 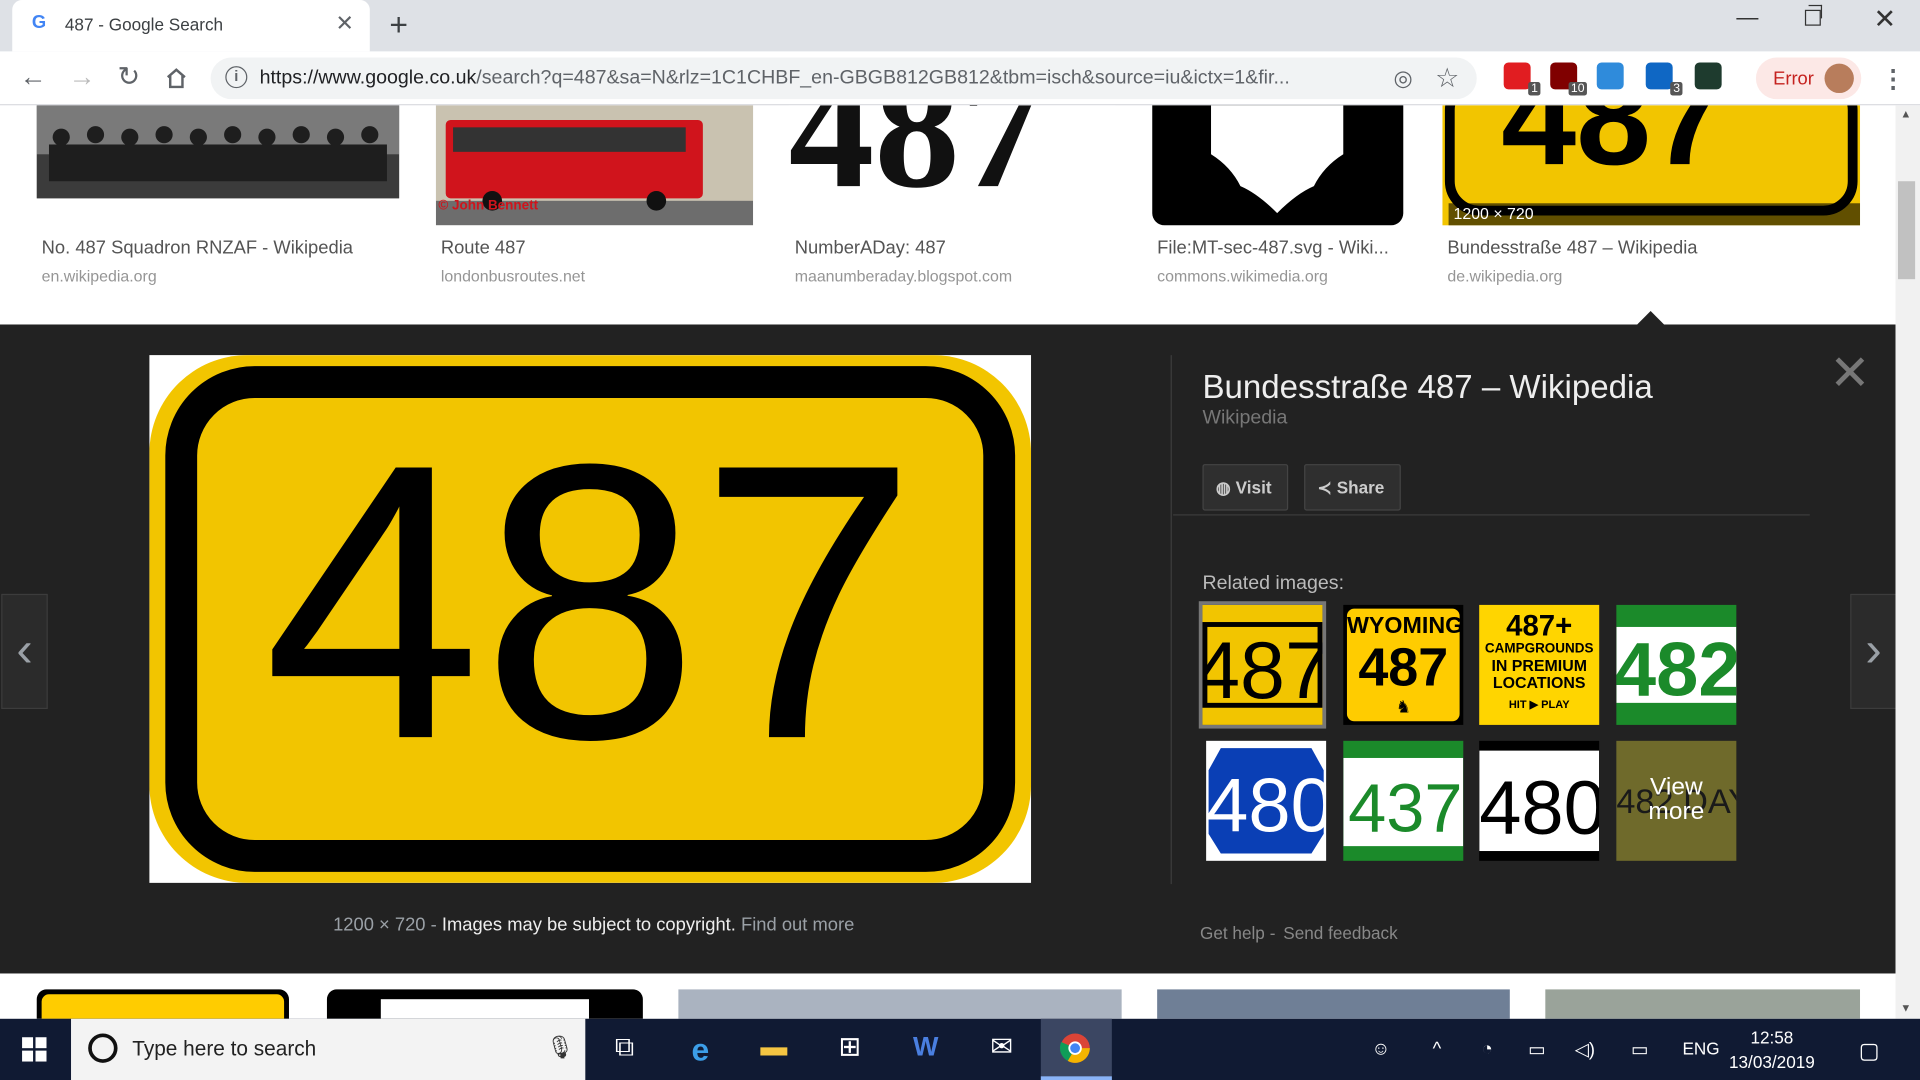 What do you see at coordinates (82, 77) in the screenshot?
I see `forward-icon: →` at bounding box center [82, 77].